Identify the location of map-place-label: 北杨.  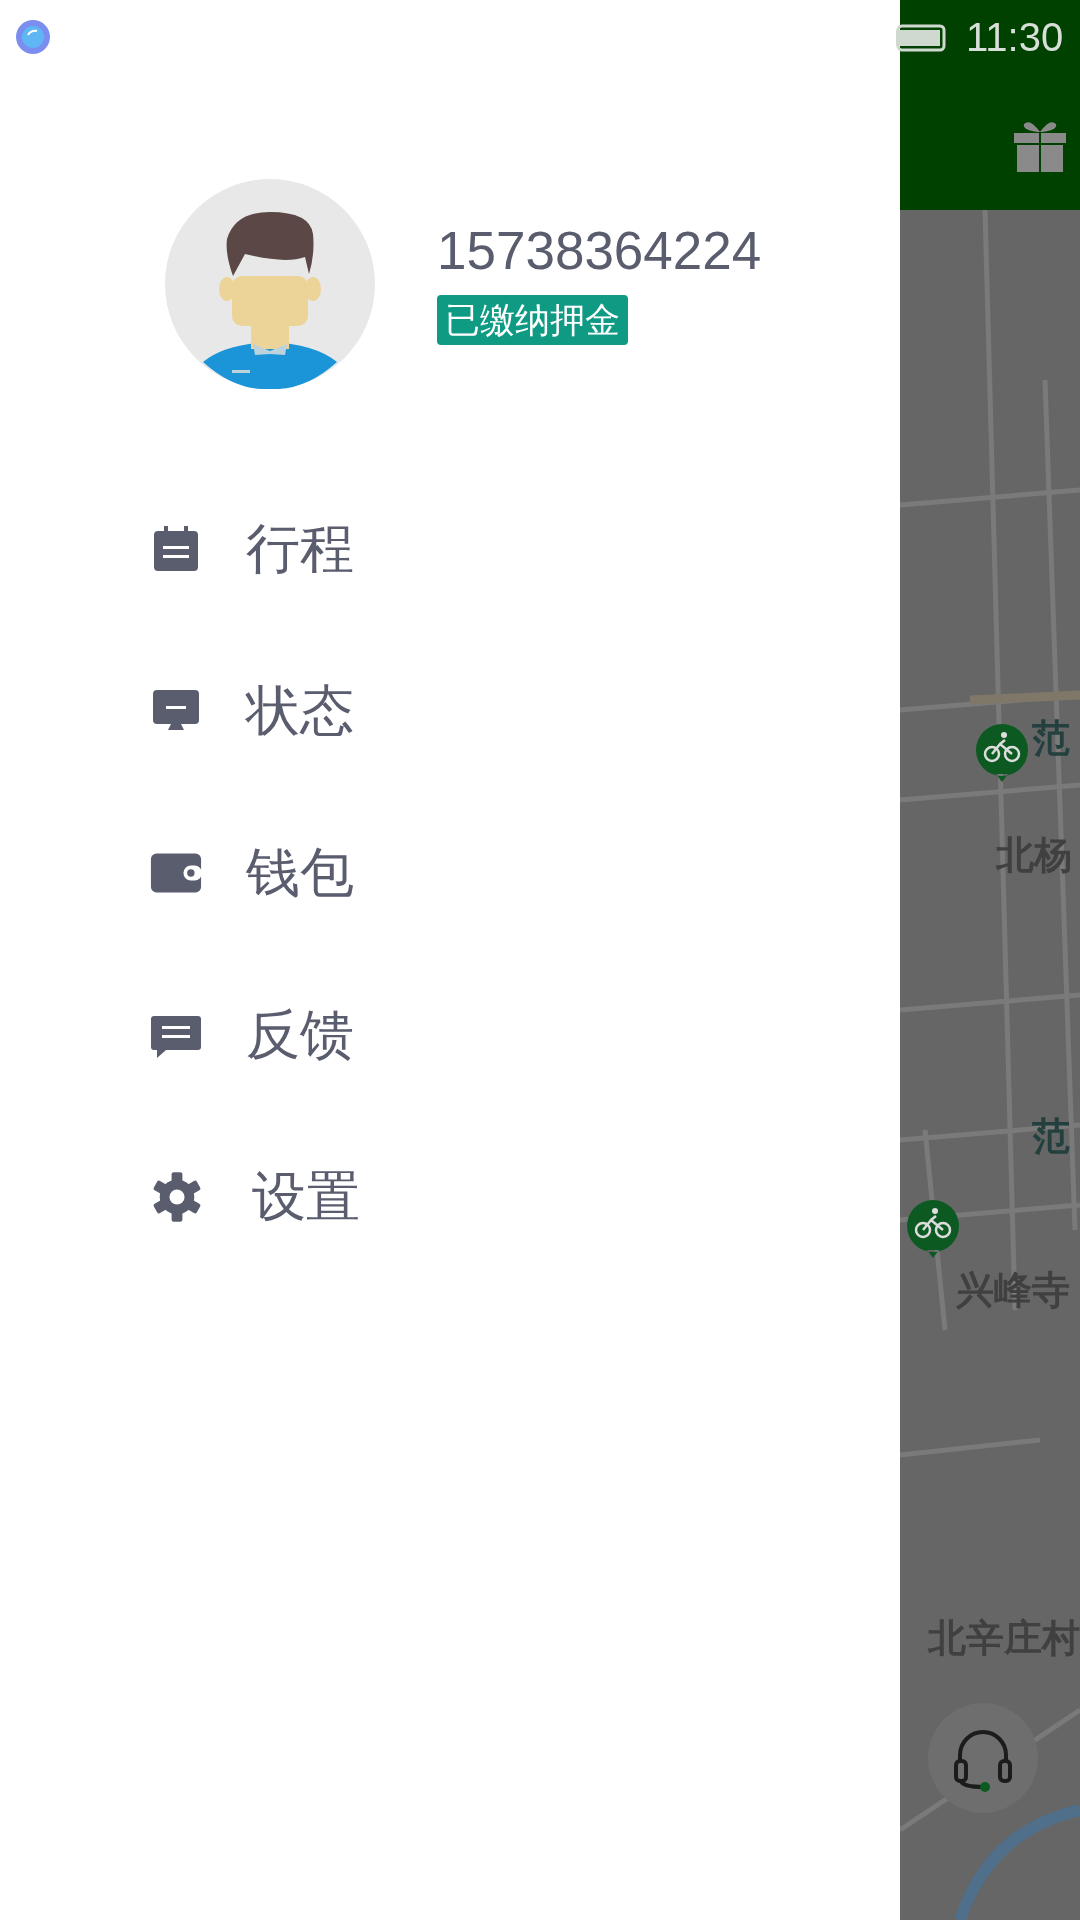
(1034, 855).